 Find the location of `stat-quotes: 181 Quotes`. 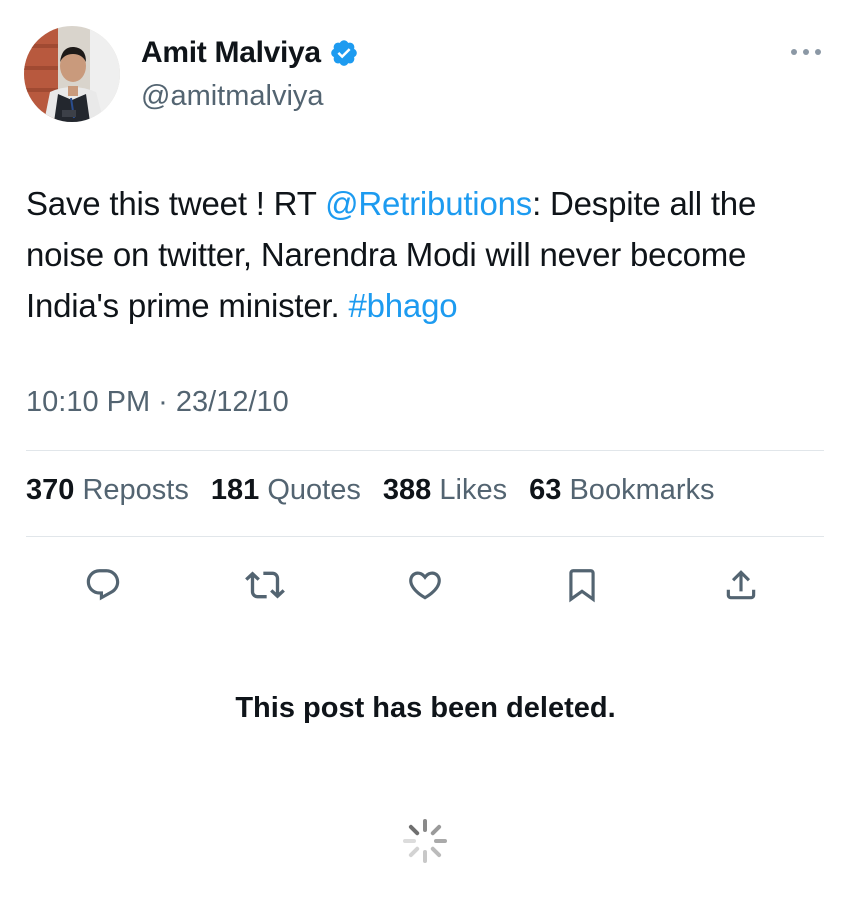

stat-quotes: 181 Quotes is located at coordinates (286, 490).